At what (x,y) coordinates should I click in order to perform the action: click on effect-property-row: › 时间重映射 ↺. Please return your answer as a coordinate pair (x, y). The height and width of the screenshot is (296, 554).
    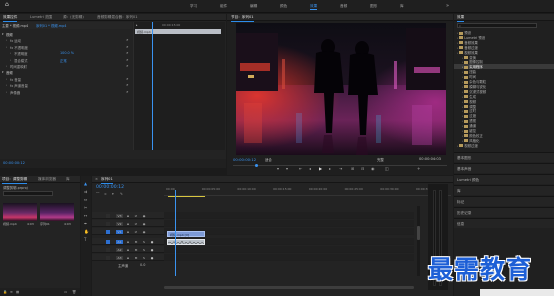
    Looking at the image, I should click on (66, 66).